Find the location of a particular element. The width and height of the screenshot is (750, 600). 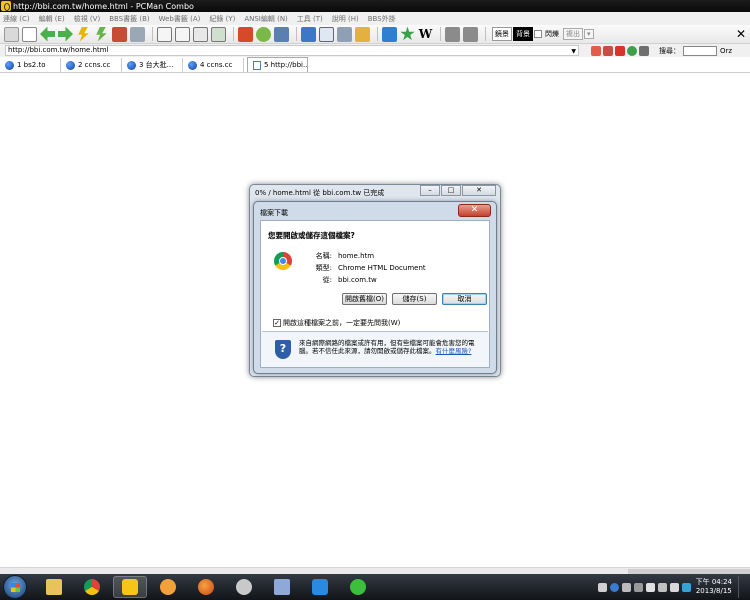

keyboard-icon is located at coordinates (344, 34).